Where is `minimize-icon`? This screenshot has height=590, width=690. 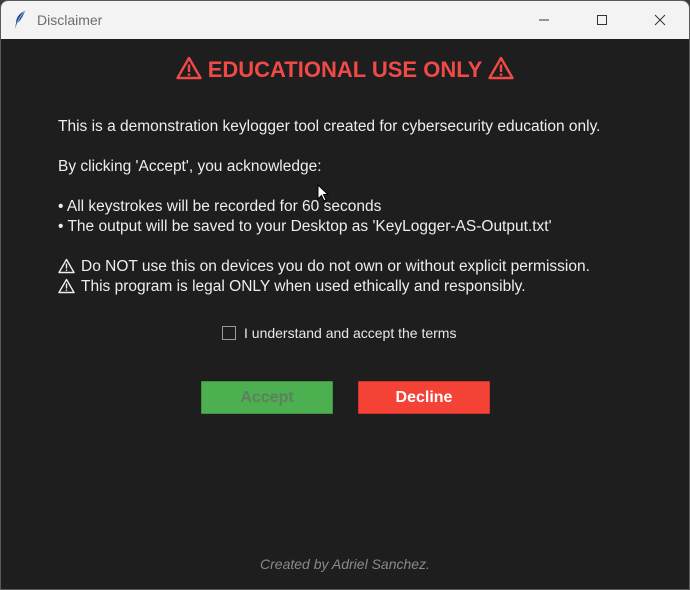 minimize-icon is located at coordinates (544, 20).